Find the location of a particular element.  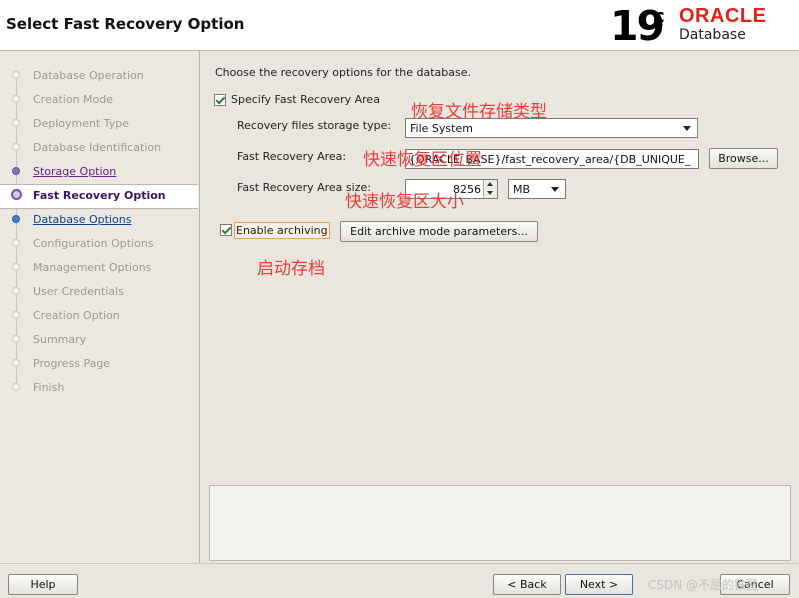

annotation-archiving: 启动存档 is located at coordinates (291, 269).